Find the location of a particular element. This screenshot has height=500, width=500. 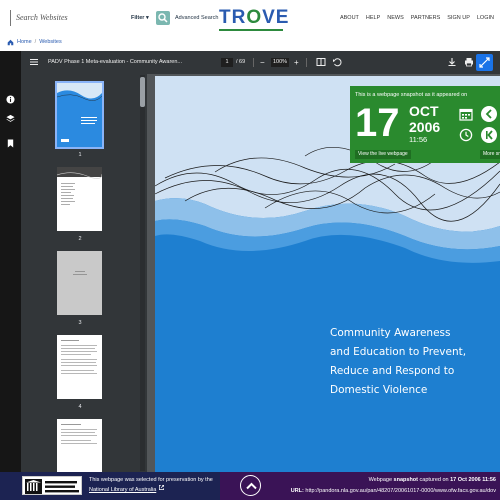

cover-title-line: Reduce and Respond to is located at coordinates (392, 371).